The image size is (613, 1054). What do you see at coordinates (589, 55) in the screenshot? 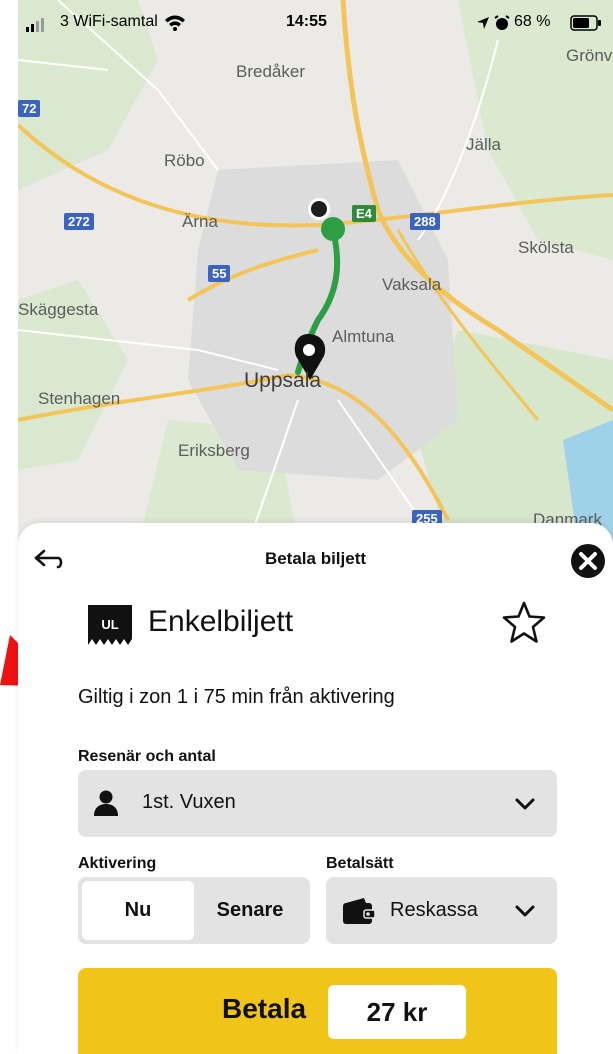
I see `map-label-gronv: Grönv` at bounding box center [589, 55].